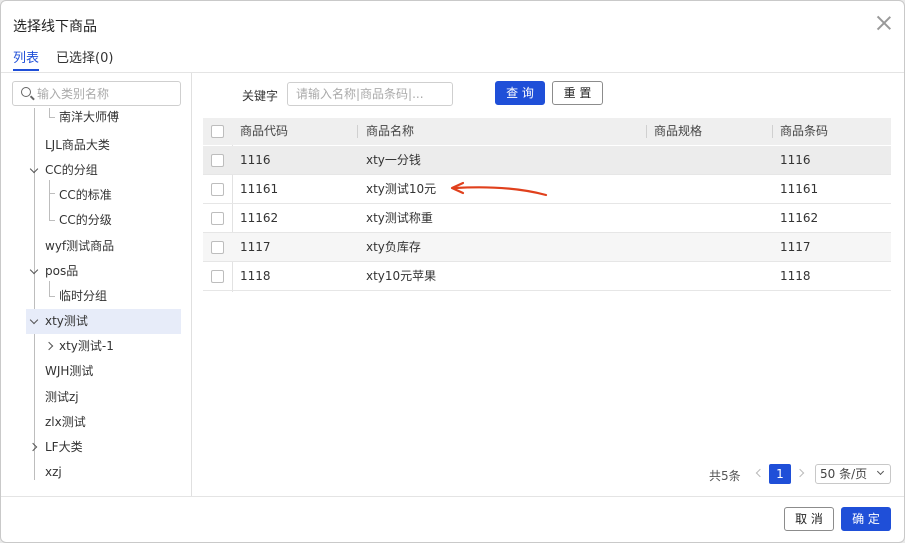 The image size is (905, 543). I want to click on tree-node-cc-standard: CC的标准, so click(85, 195).